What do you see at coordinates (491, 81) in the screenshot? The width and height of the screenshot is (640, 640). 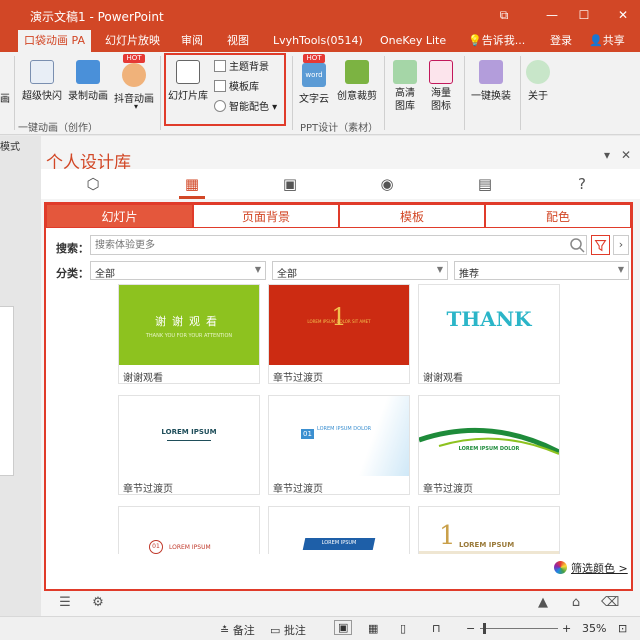 I see `one-click-dress-button: 一键换装` at bounding box center [491, 81].